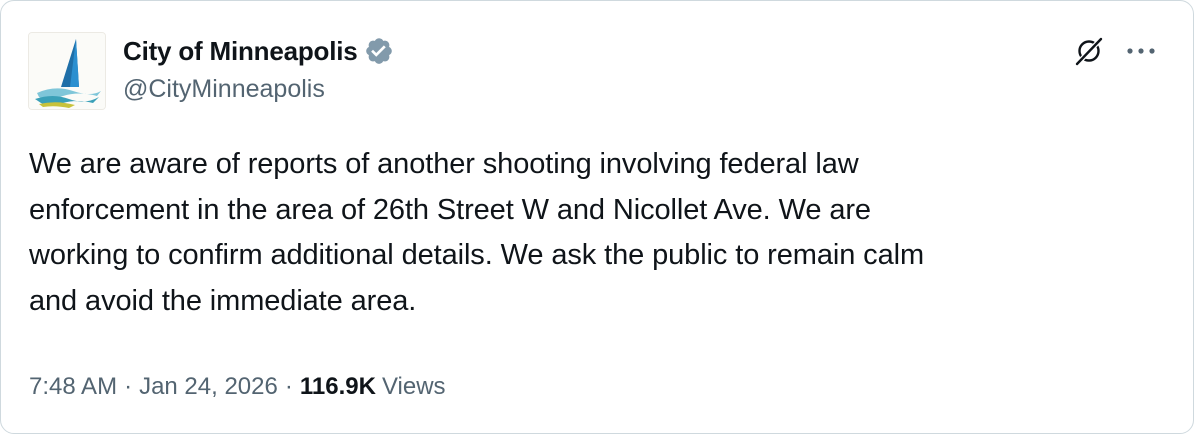  I want to click on views-label: Views, so click(414, 387).